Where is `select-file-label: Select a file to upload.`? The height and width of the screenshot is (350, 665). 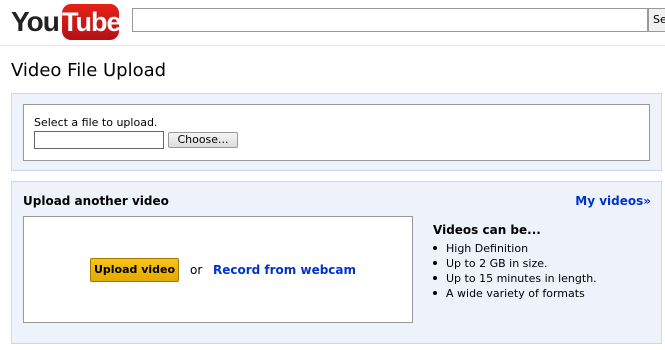 select-file-label: Select a file to upload. is located at coordinates (96, 122).